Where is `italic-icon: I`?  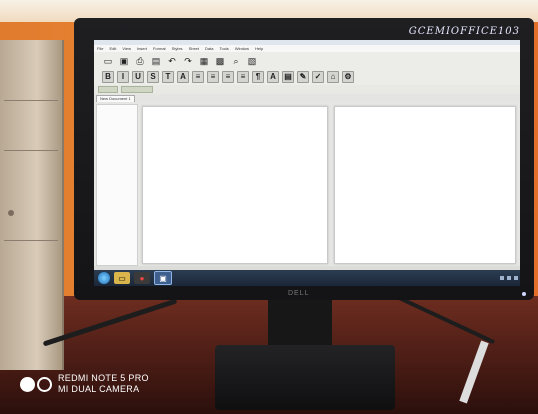
italic-icon: I is located at coordinates (123, 77).